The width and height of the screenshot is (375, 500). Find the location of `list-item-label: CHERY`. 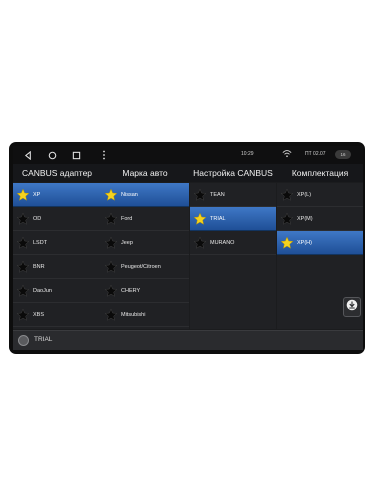

list-item-label: CHERY is located at coordinates (131, 290).